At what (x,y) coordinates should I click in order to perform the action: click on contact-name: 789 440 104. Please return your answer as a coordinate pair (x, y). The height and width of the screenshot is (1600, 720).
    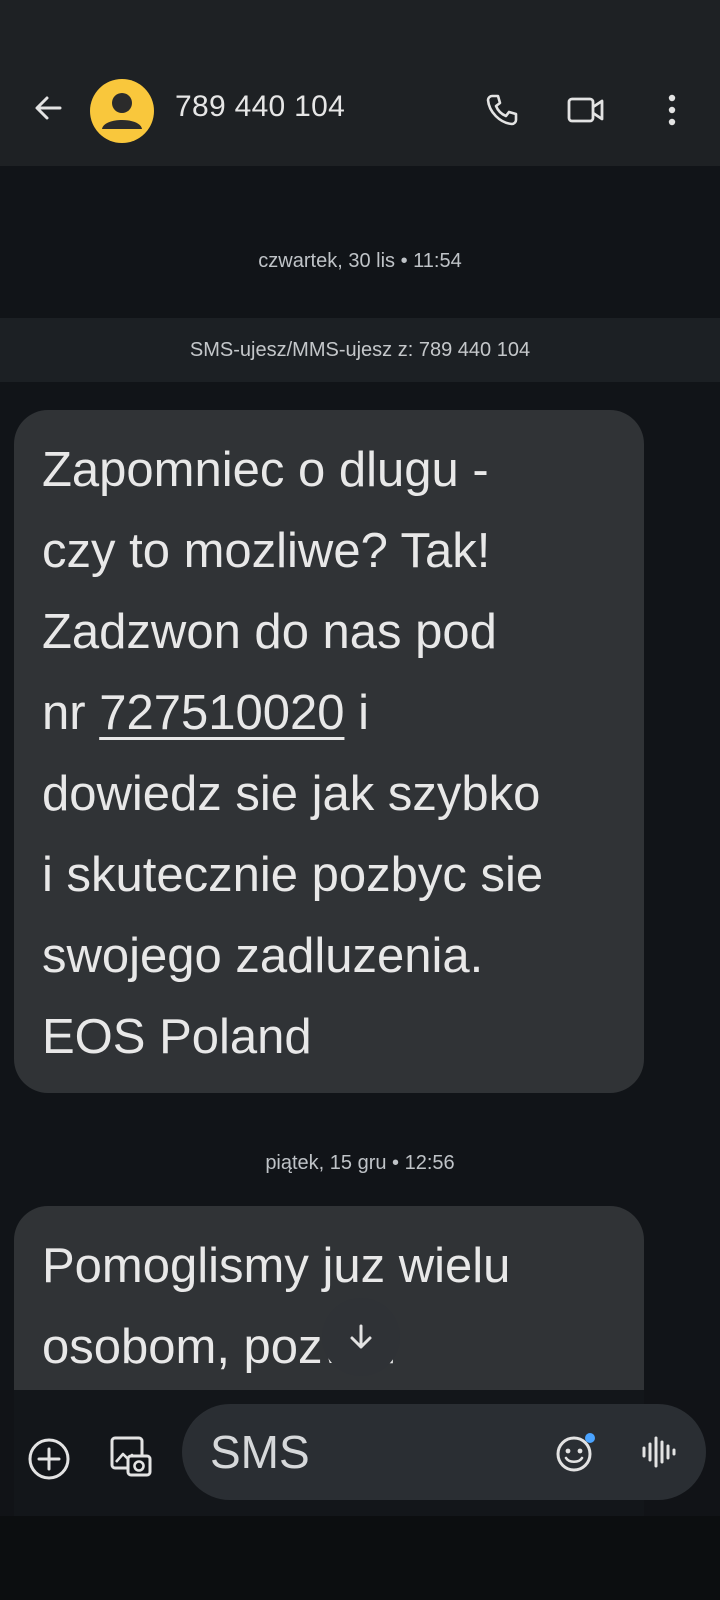
    Looking at the image, I should click on (260, 107).